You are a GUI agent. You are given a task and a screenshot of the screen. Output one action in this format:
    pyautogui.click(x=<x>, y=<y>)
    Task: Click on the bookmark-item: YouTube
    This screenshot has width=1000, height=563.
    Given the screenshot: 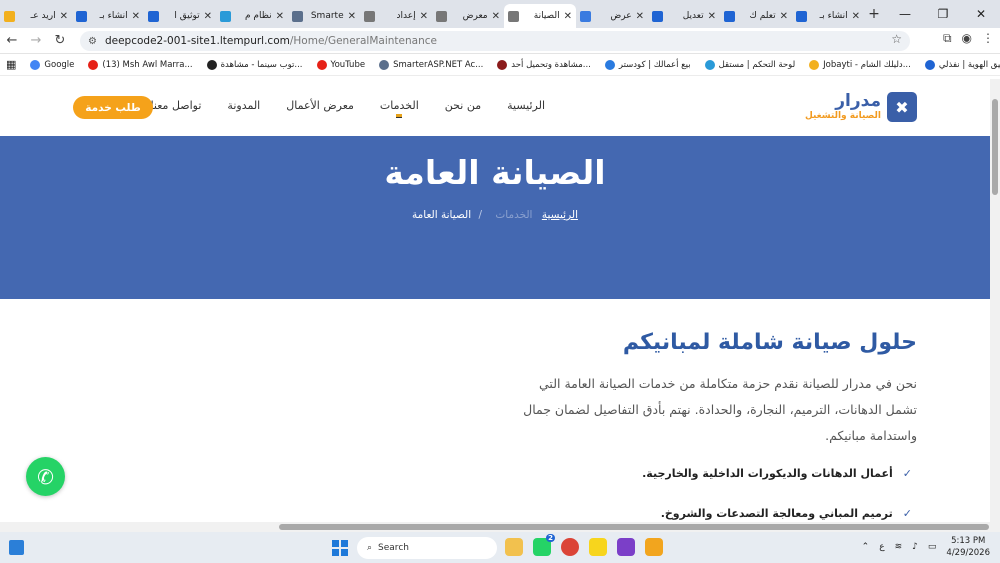 What is the action you would take?
    pyautogui.click(x=341, y=64)
    